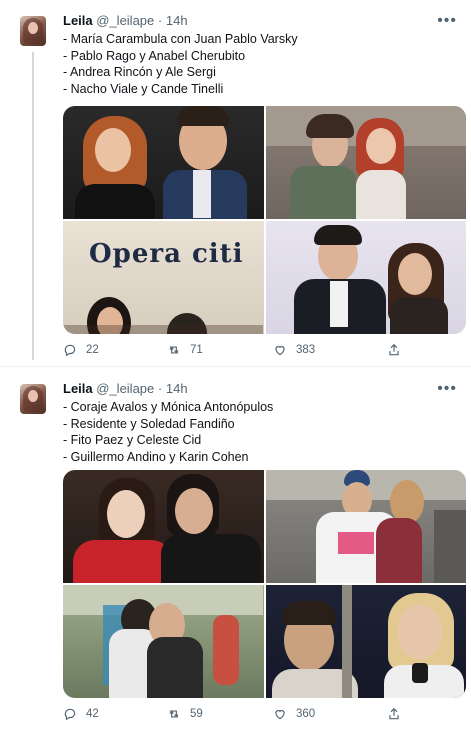 This screenshot has width=471, height=733. What do you see at coordinates (154, 55) in the screenshot?
I see `tweet-text-line: - Pablo Rago y Anabel Cherubito` at bounding box center [154, 55].